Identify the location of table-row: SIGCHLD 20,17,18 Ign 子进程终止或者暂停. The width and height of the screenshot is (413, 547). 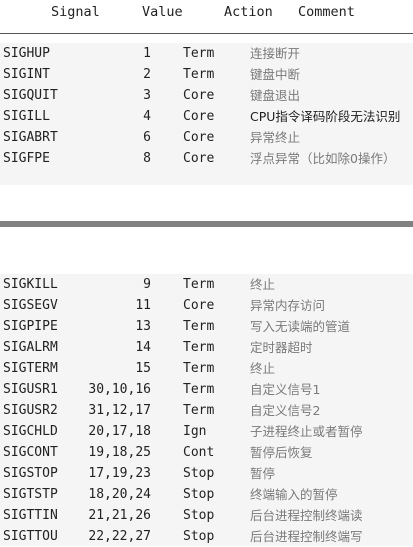
(206, 431).